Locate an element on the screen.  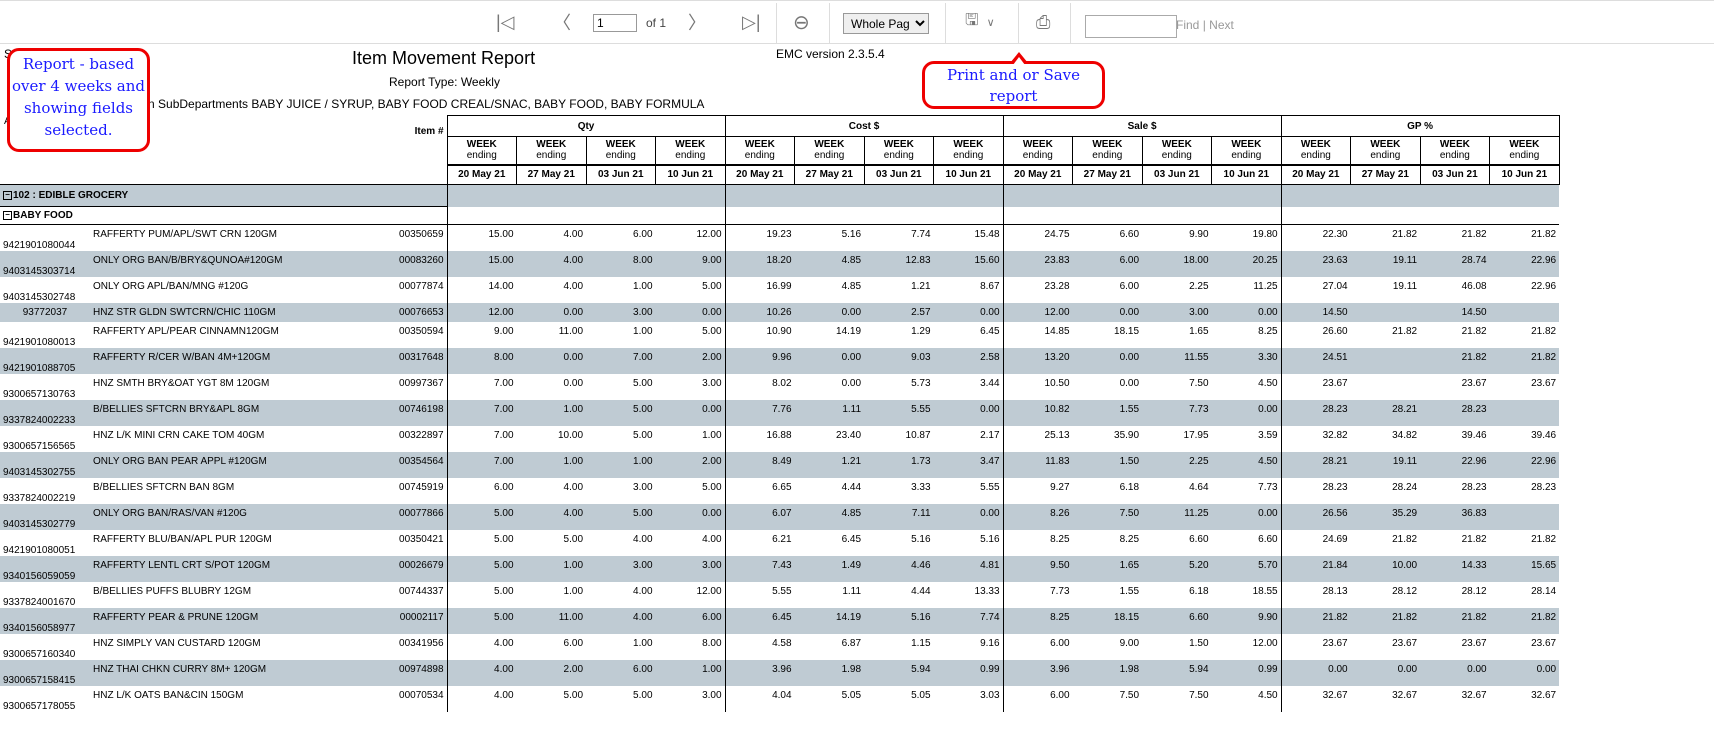
value-cell: 10.82 is located at coordinates (1037, 412).